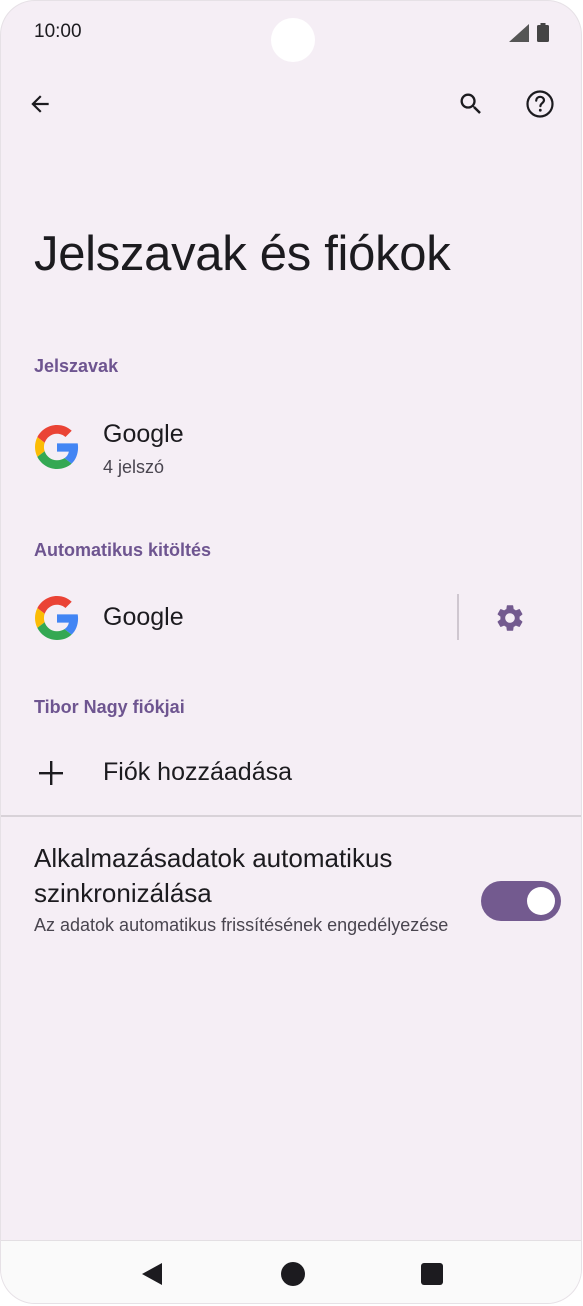 This screenshot has height=1306, width=583. I want to click on nav-back-button, so click(152, 1274).